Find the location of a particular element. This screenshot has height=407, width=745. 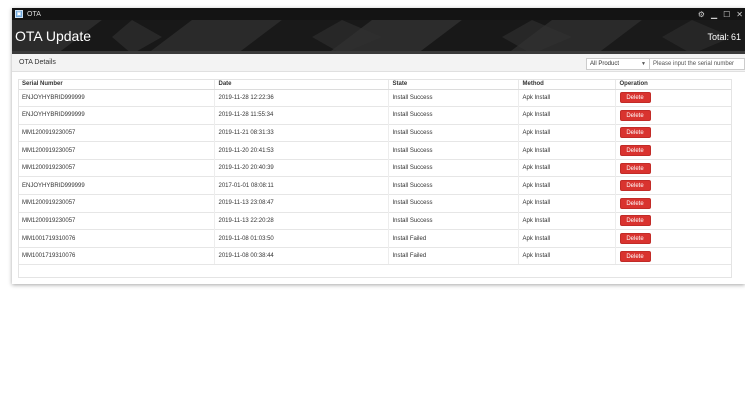

product-filter-select: All Product ▼ is located at coordinates (618, 64).